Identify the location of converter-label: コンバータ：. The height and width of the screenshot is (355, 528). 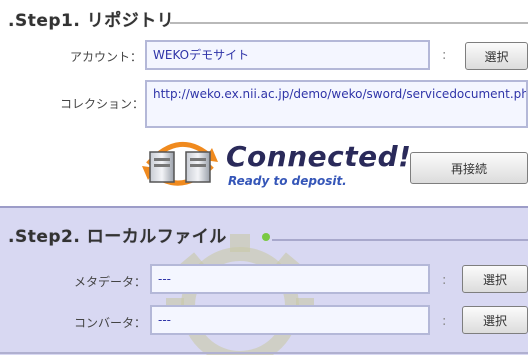
(109, 323).